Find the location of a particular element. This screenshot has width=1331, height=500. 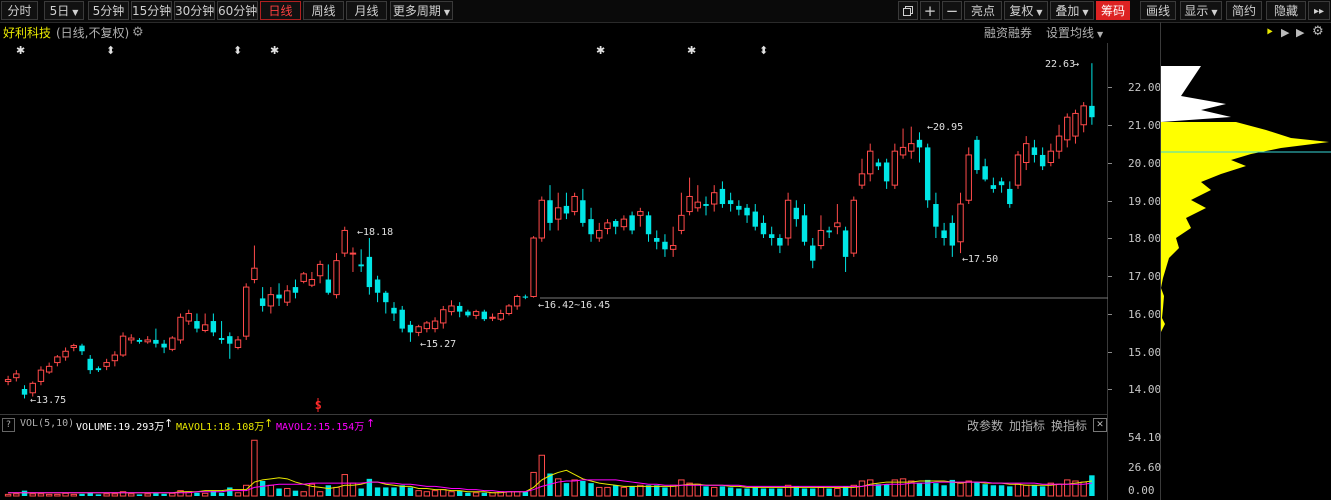

window-icon is located at coordinates (908, 10).